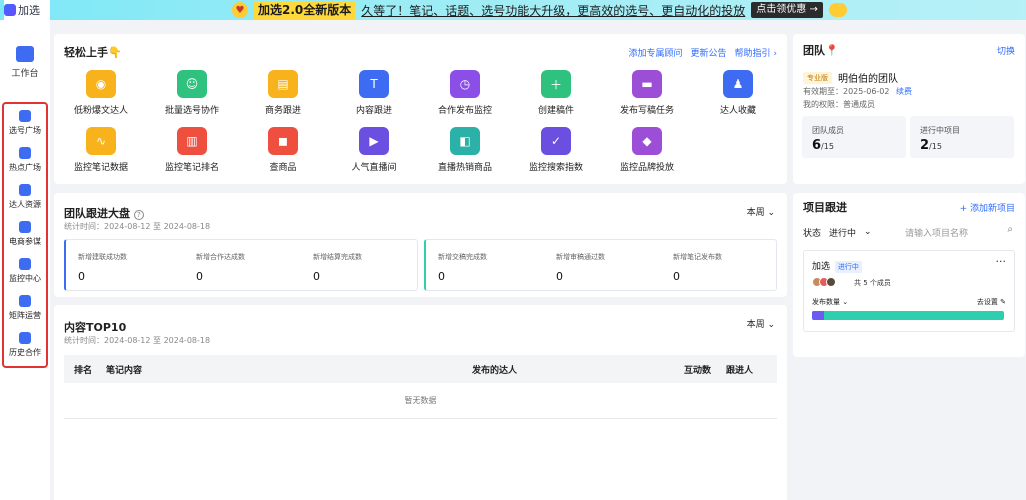  I want to click on add-advisor-link: 添加专属顾问, so click(656, 52).